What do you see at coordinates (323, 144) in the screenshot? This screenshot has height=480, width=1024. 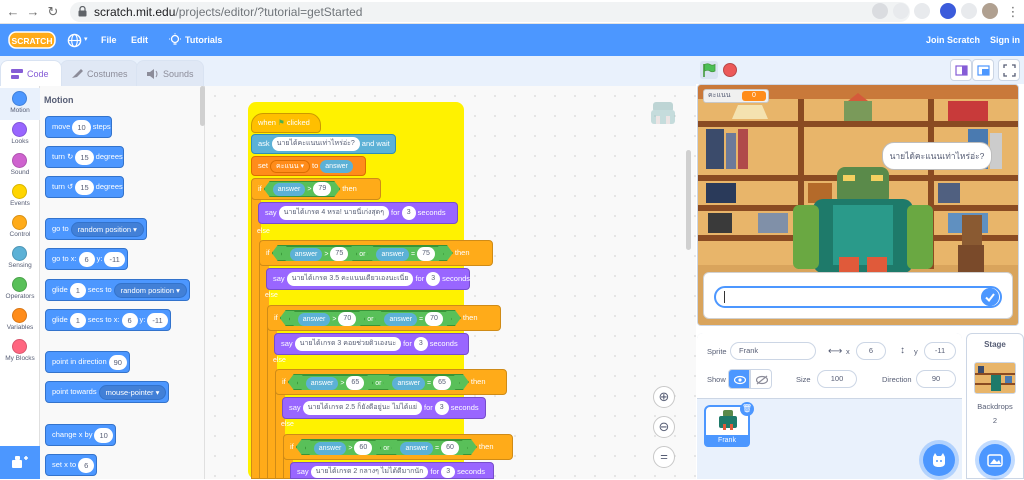 I see `ask-and-wait-block: ask นายได้คะแนนเท่าไหร่อ่ะ? and wait` at bounding box center [323, 144].